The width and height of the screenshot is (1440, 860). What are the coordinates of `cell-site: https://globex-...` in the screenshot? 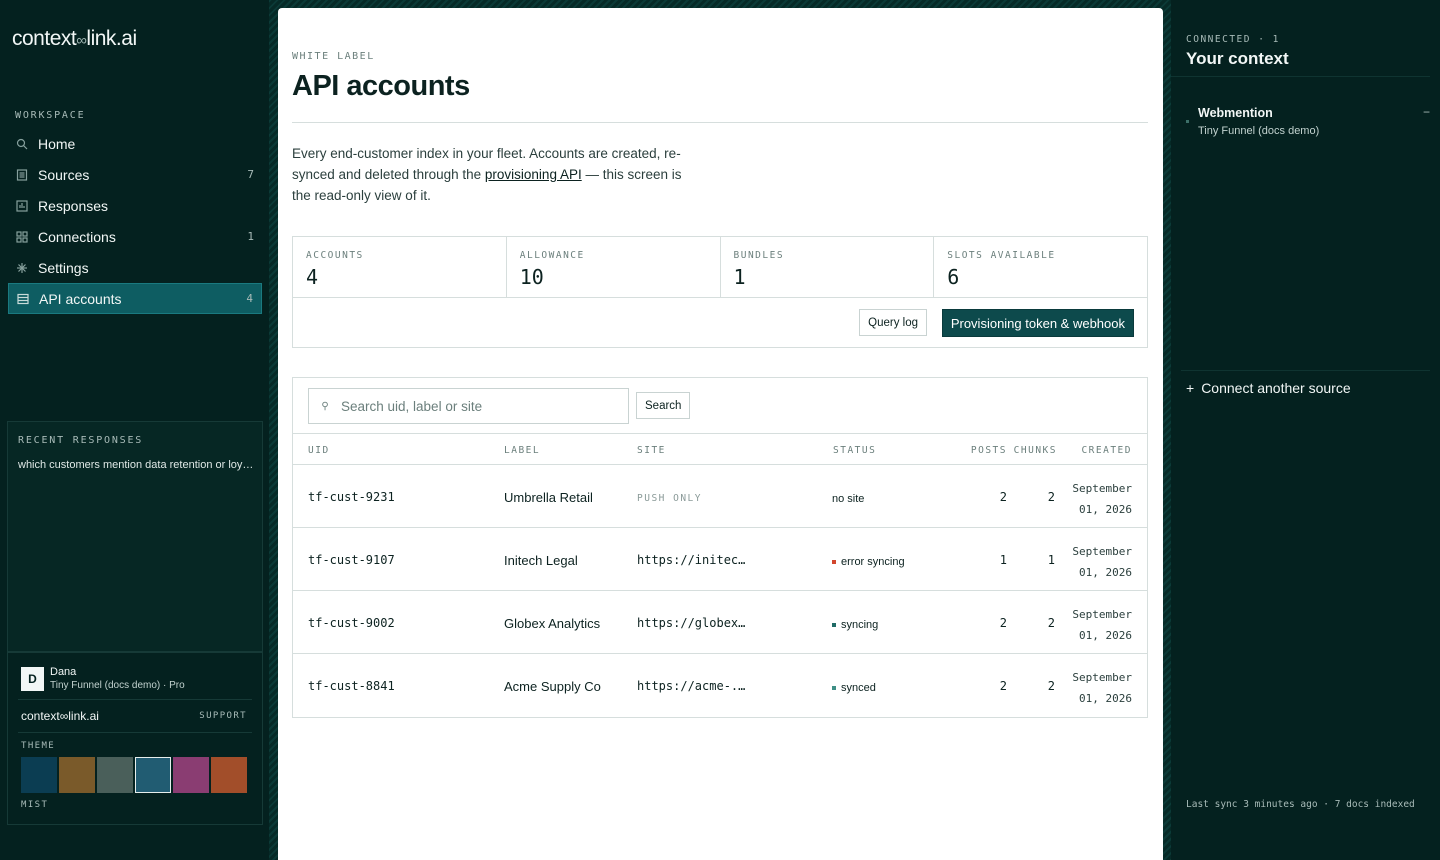 It's located at (692, 623).